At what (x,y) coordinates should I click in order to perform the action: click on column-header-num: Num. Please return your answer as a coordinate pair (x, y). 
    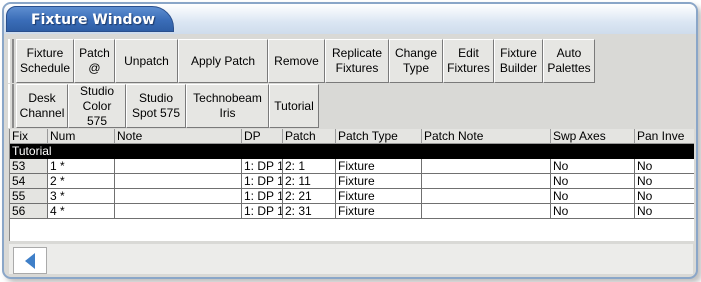
    Looking at the image, I should click on (81, 136).